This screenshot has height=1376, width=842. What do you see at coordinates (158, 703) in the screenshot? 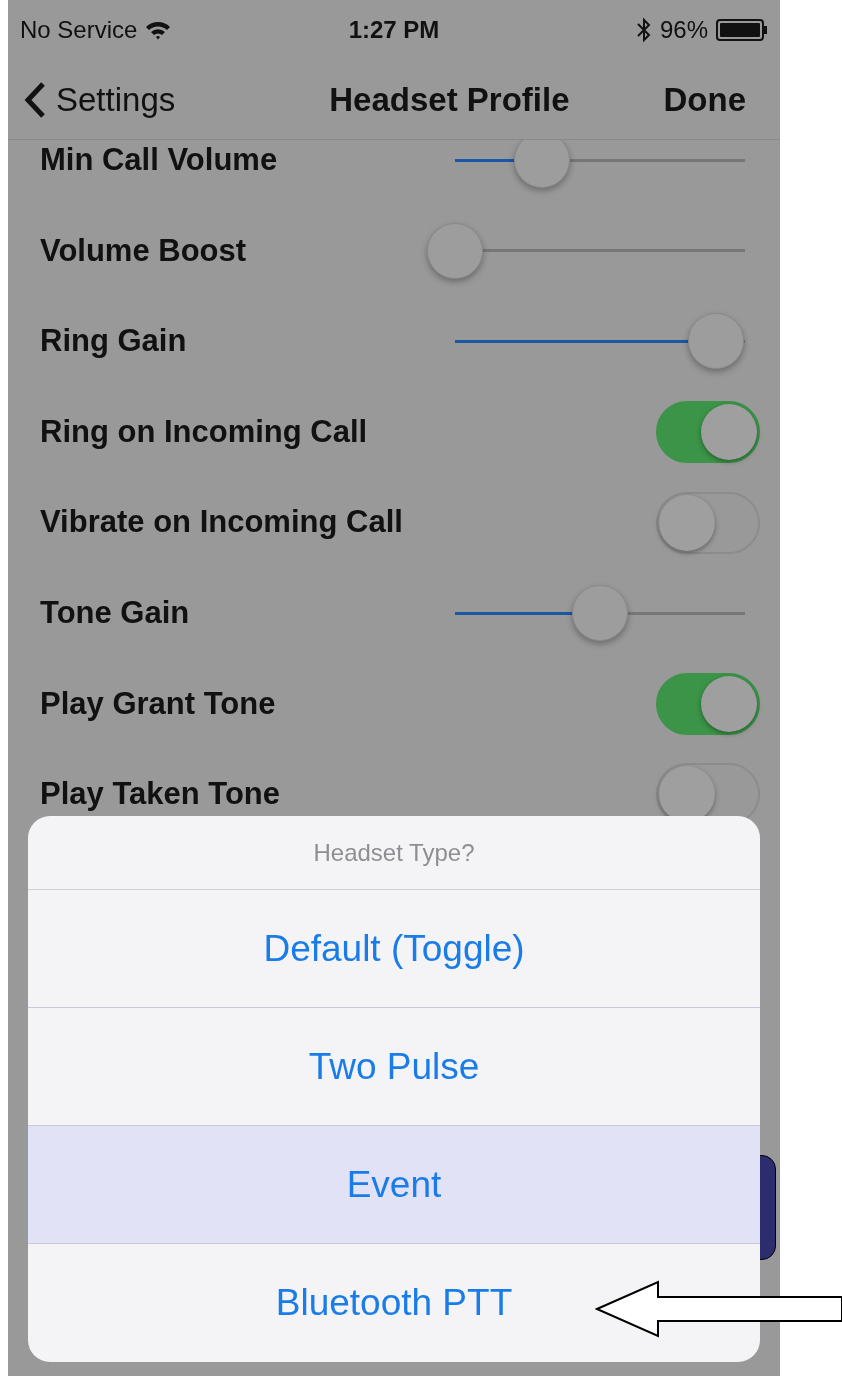
I see `setting-label: Play Grant Tone` at bounding box center [158, 703].